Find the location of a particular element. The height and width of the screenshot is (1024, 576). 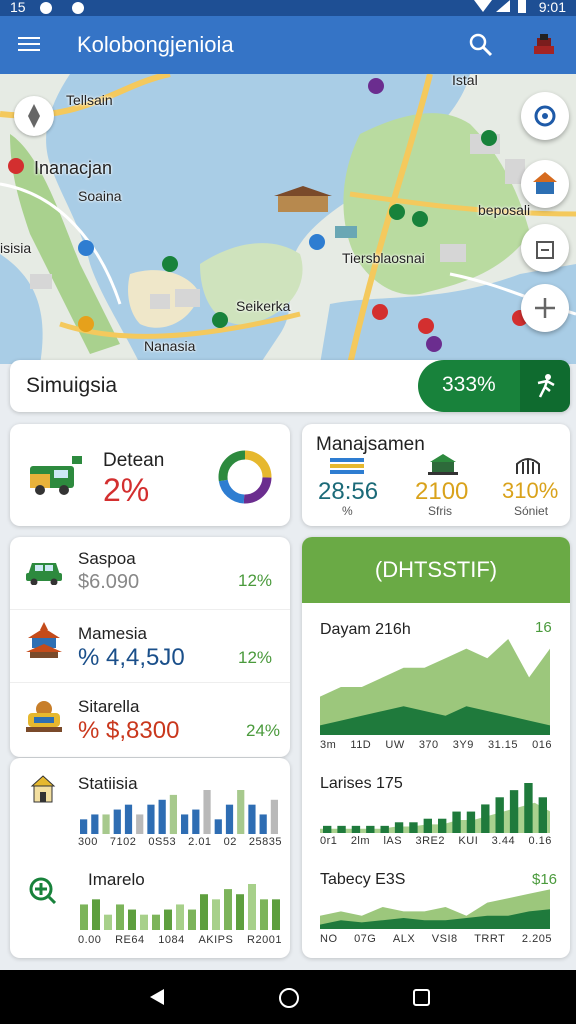

map-label: beposali is located at coordinates (504, 210).